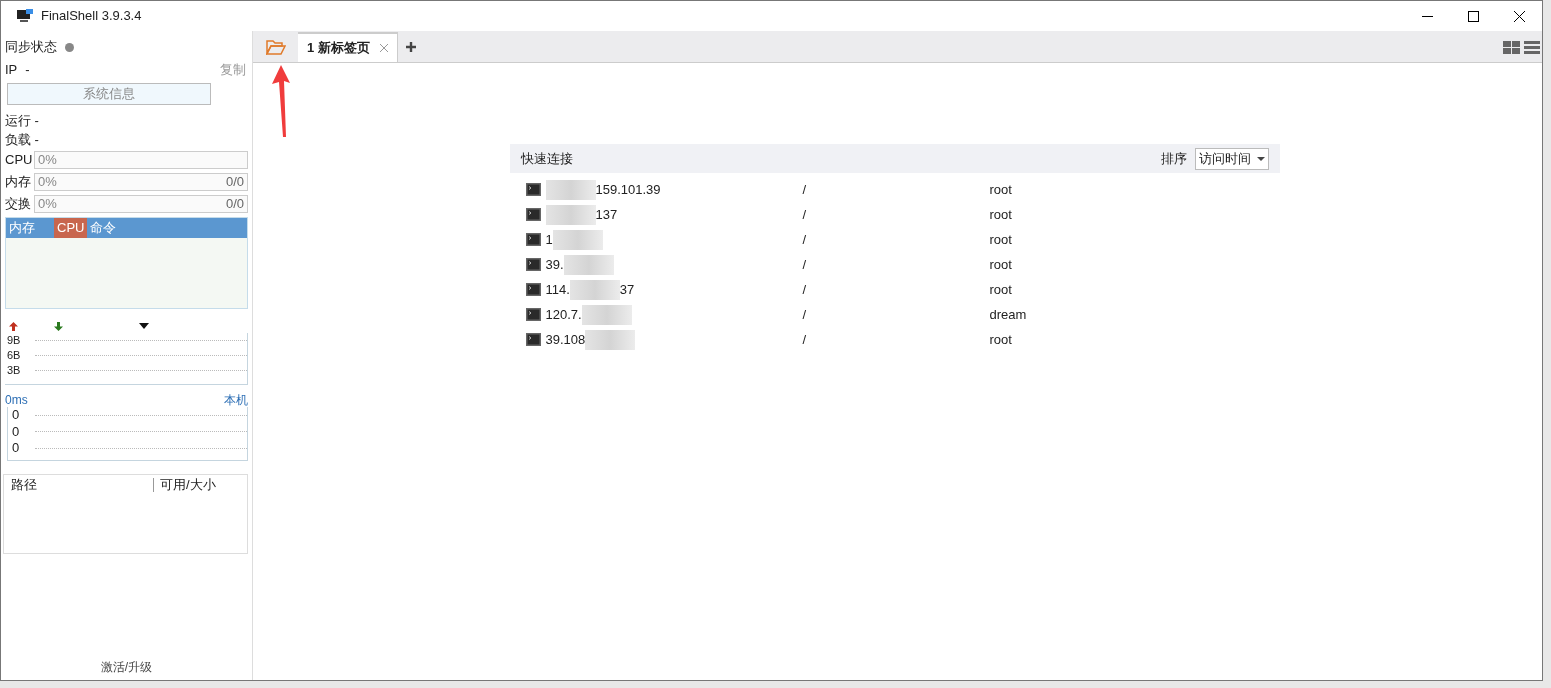 This screenshot has height=688, width=1551. What do you see at coordinates (31, 47) in the screenshot?
I see `sync-status-label: 同步状态` at bounding box center [31, 47].